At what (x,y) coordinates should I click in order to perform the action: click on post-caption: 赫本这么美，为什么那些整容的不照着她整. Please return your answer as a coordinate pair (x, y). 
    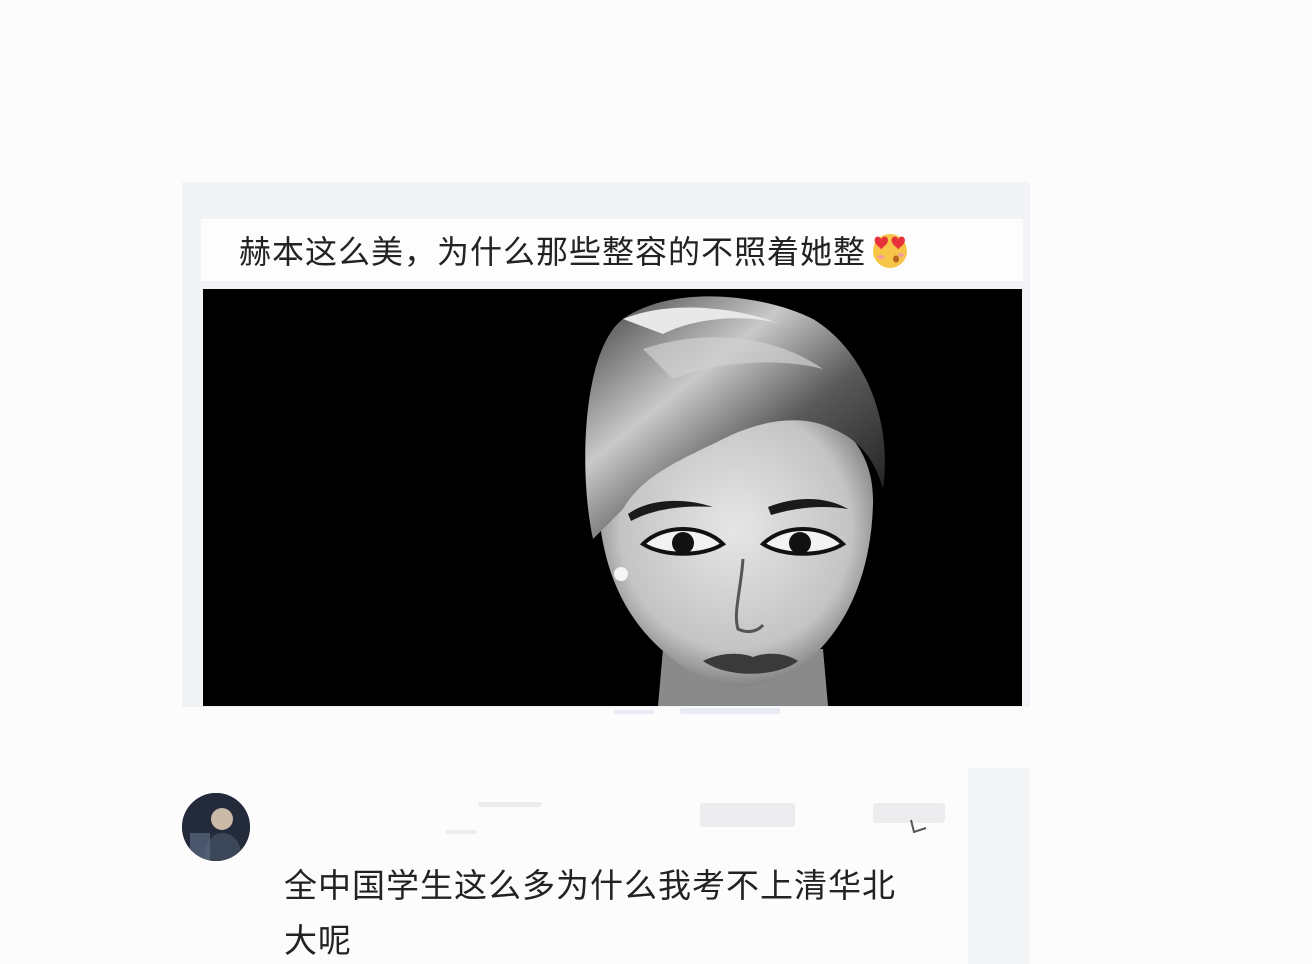
    Looking at the image, I should click on (612, 250).